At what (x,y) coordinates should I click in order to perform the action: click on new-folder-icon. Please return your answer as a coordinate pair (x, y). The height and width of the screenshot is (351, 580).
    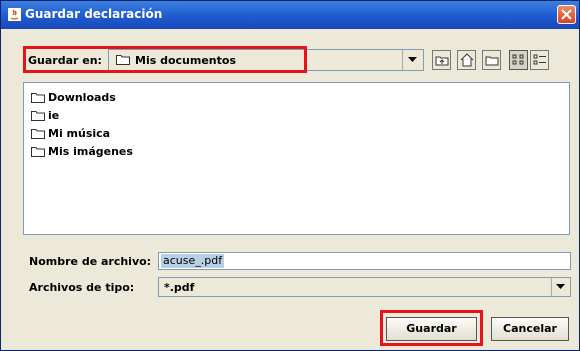
    Looking at the image, I should click on (492, 61).